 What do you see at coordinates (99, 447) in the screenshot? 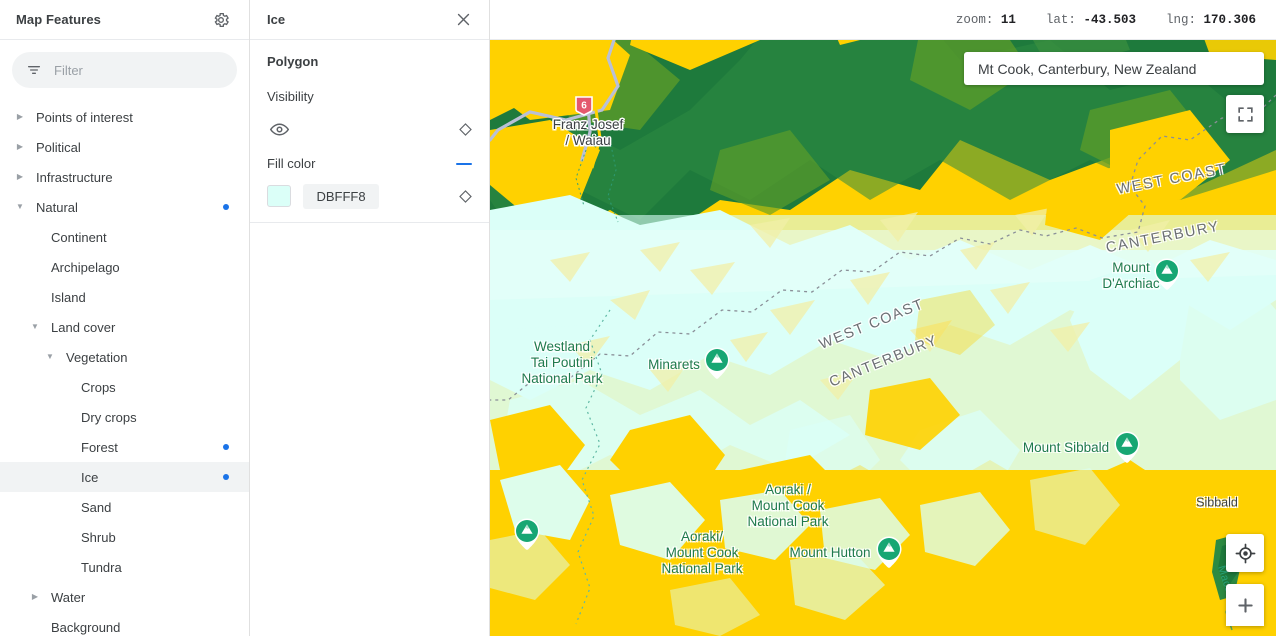
I see `sidebar-item-label: Forest` at bounding box center [99, 447].